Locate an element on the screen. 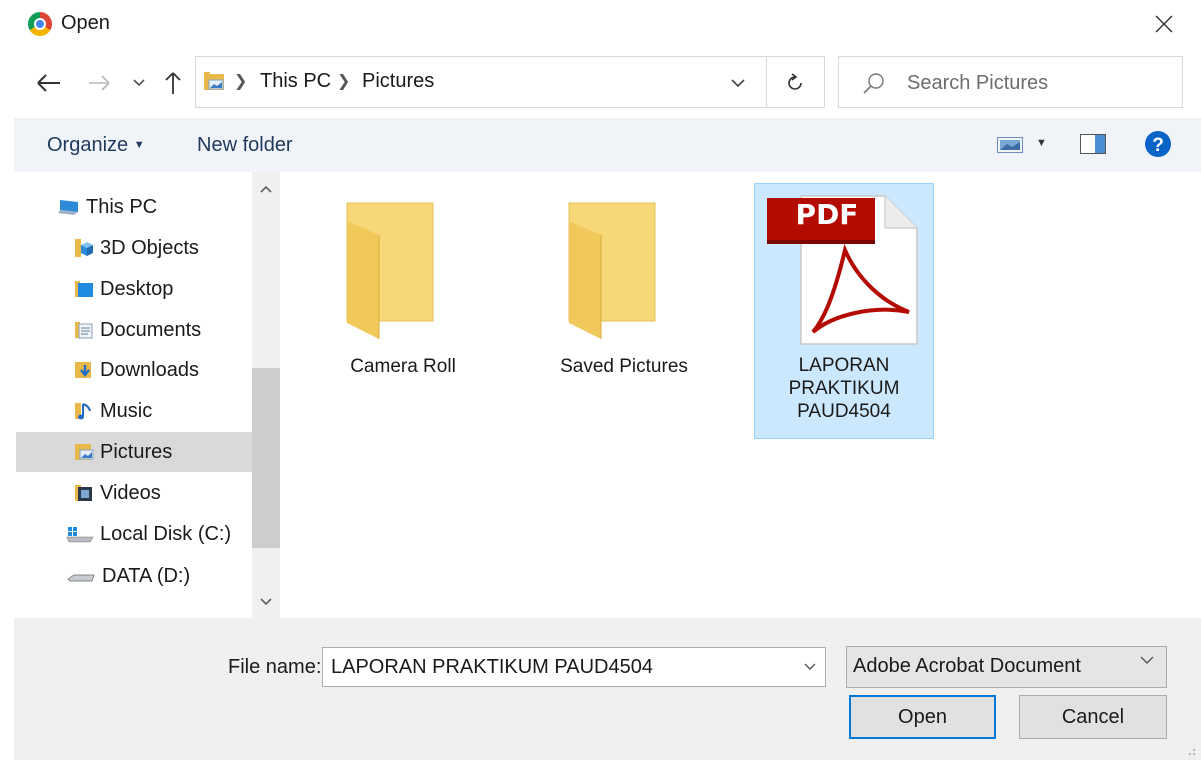  preview-pane-icon is located at coordinates (1093, 144).